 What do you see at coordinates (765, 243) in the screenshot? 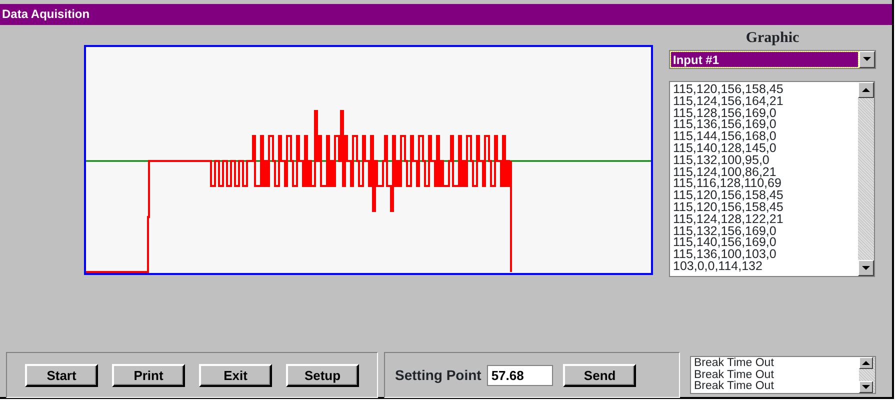
I see `list-item: 115,140,156,169,0` at bounding box center [765, 243].